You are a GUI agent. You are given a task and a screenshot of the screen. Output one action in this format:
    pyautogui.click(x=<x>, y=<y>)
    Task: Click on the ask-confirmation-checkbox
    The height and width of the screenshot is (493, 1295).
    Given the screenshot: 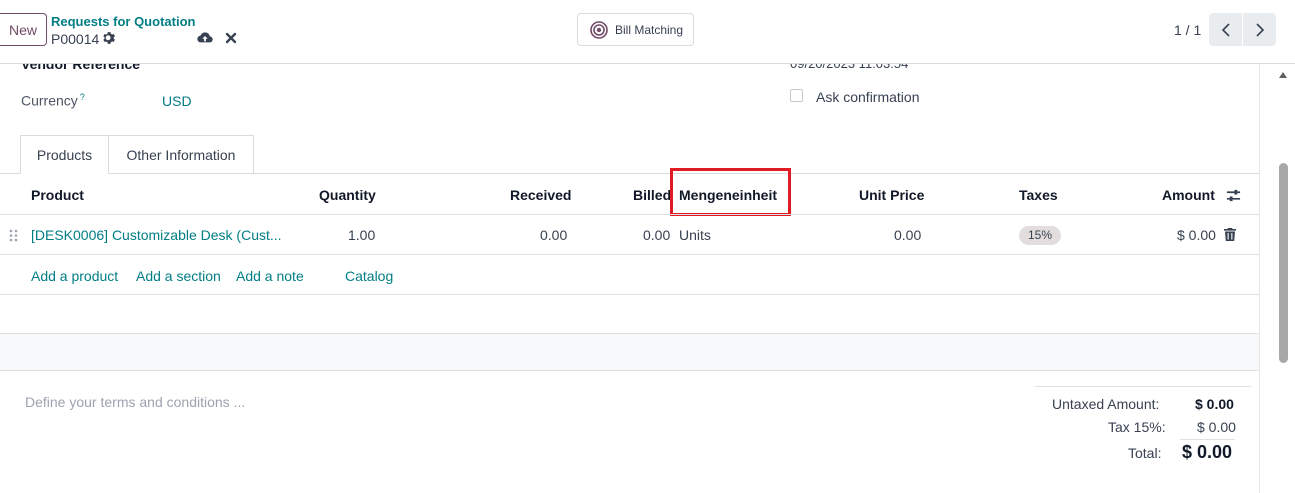 What is the action you would take?
    pyautogui.click(x=796, y=95)
    